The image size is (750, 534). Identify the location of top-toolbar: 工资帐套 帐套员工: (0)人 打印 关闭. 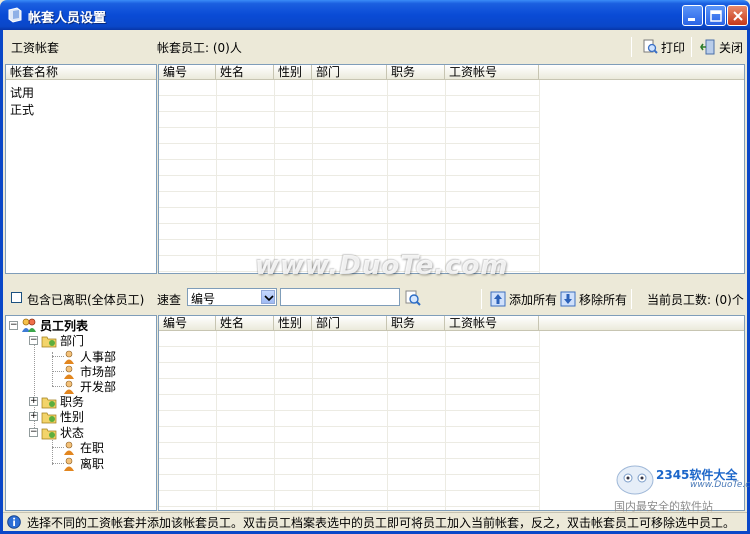
(375, 47).